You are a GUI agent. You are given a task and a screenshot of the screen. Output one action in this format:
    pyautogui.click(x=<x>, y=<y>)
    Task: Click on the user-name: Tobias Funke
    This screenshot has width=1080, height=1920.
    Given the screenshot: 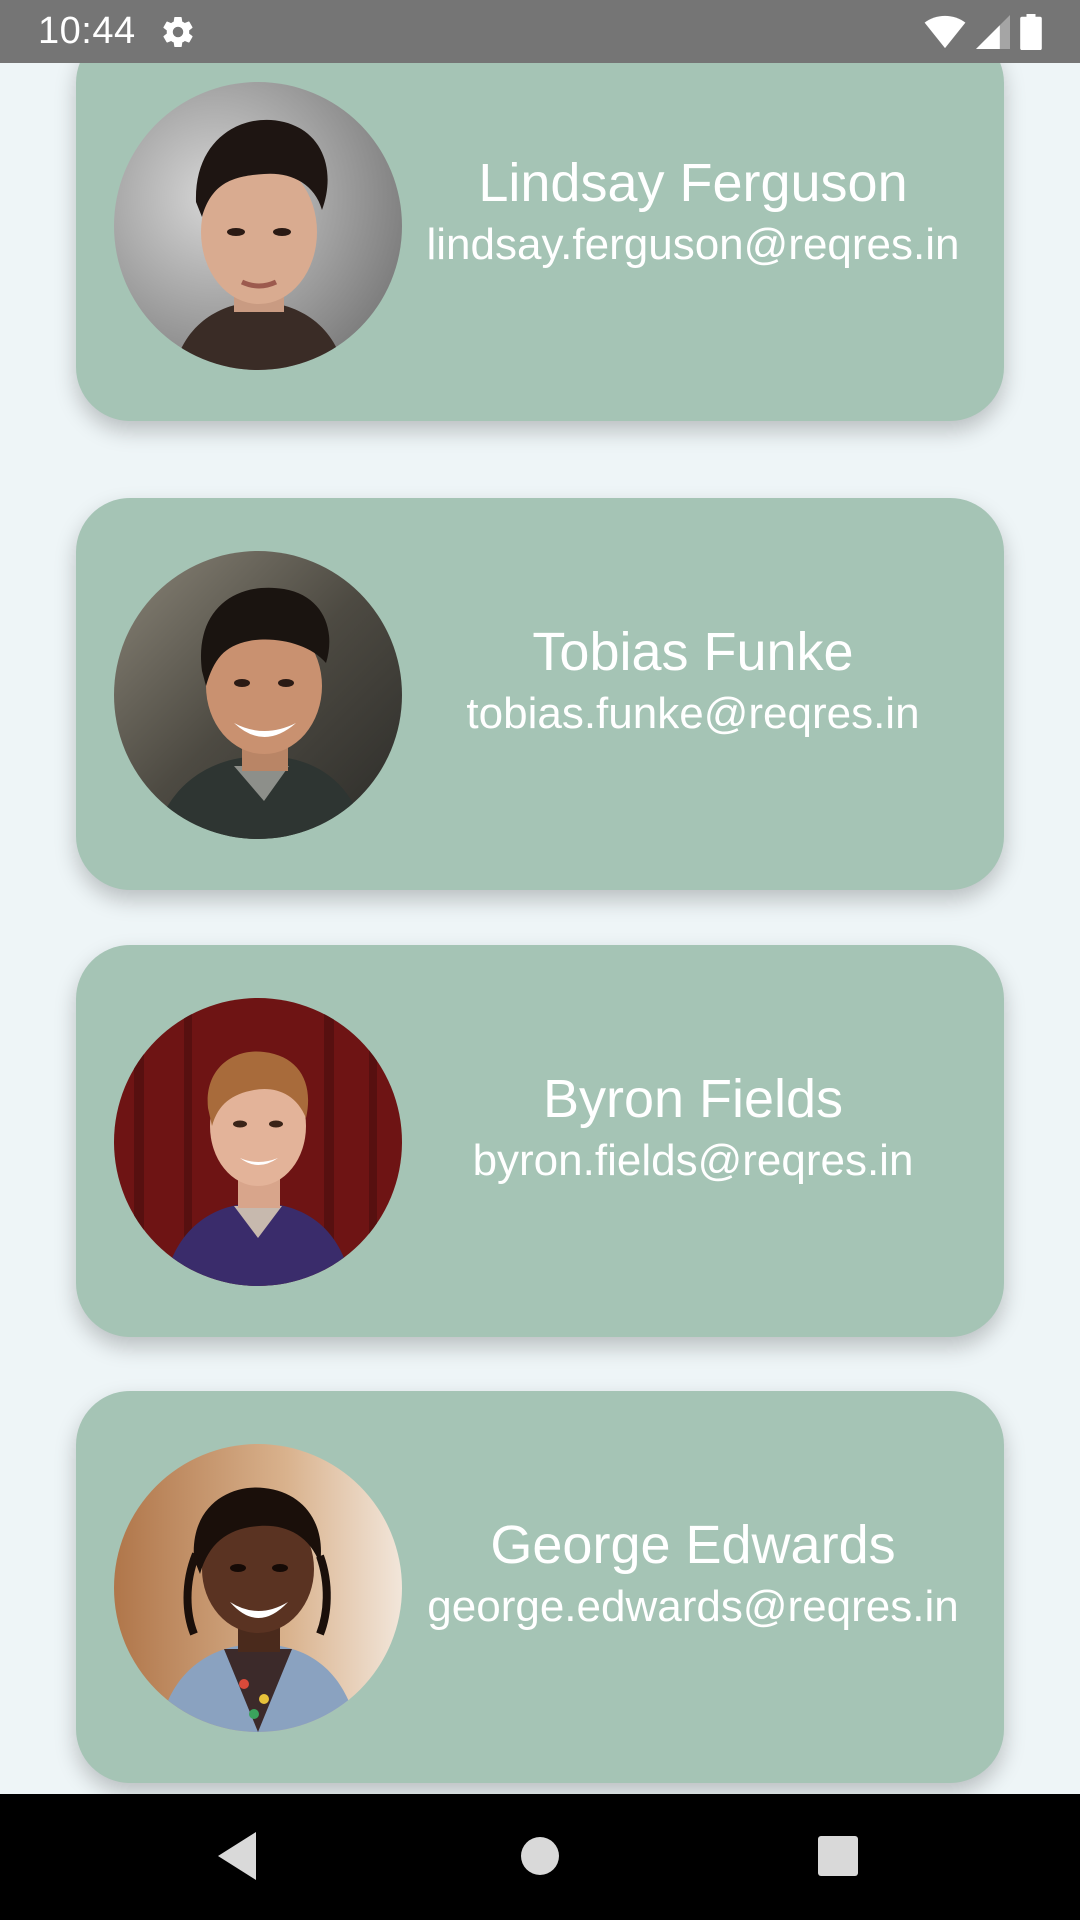 What is the action you would take?
    pyautogui.click(x=693, y=652)
    